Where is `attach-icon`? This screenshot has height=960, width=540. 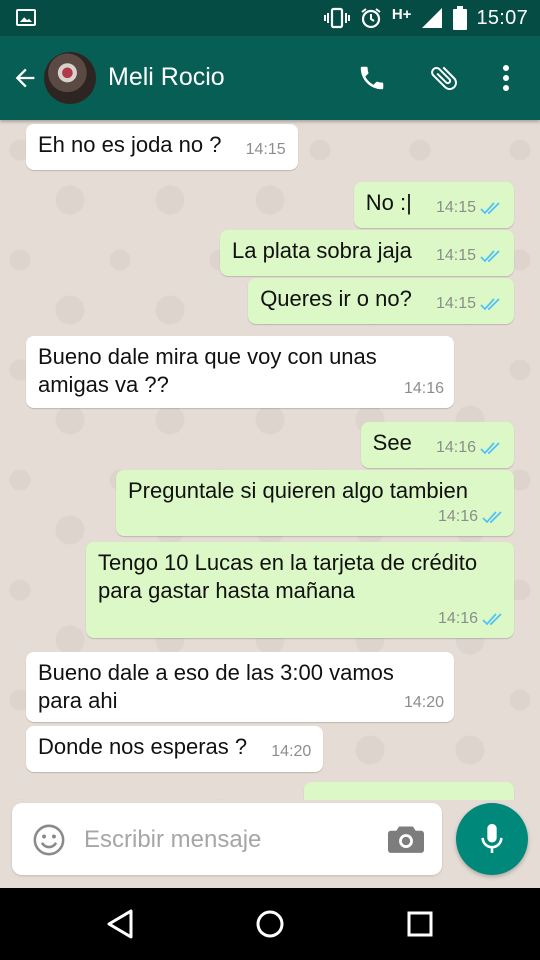
attach-icon is located at coordinates (444, 78).